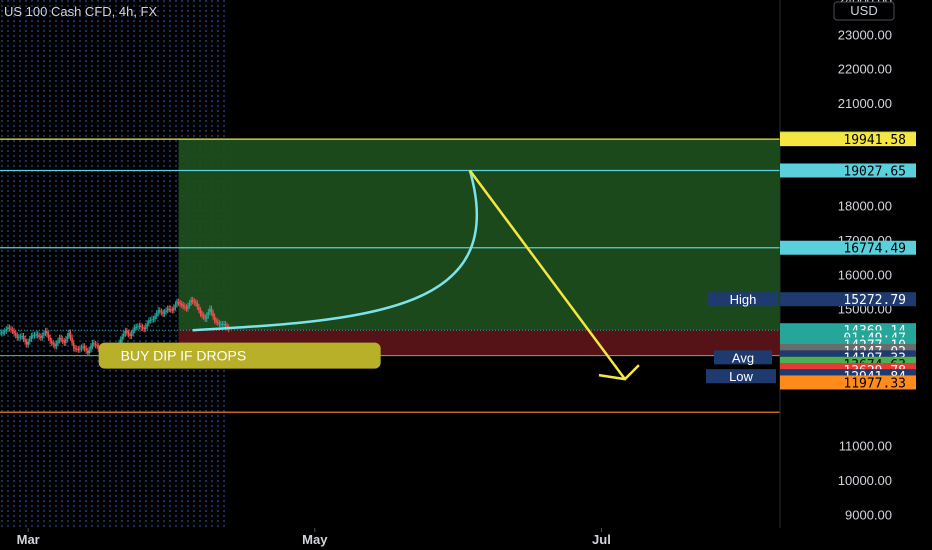 Image resolution: width=932 pixels, height=550 pixels. I want to click on stat-label-low: Low, so click(741, 376).